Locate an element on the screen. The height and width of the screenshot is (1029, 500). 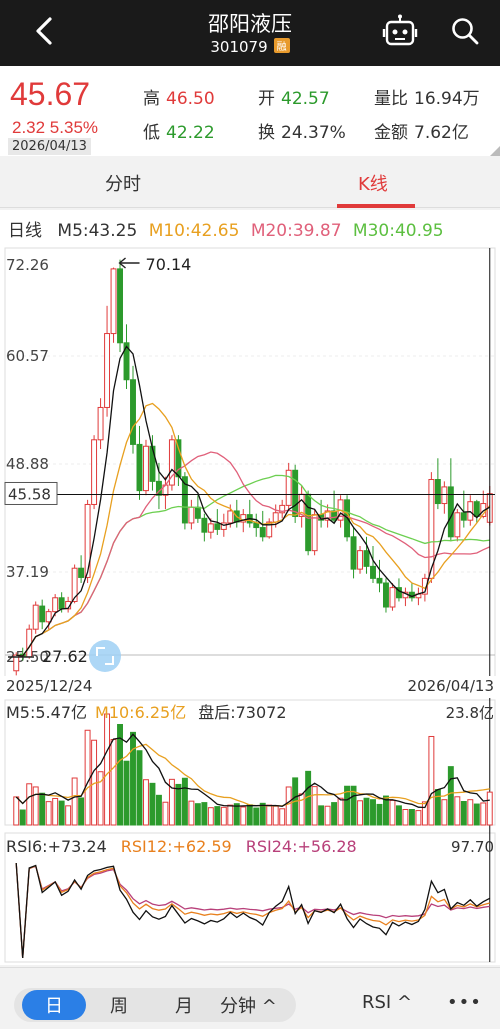
turnover-field: 换 24.37% is located at coordinates (302, 133).